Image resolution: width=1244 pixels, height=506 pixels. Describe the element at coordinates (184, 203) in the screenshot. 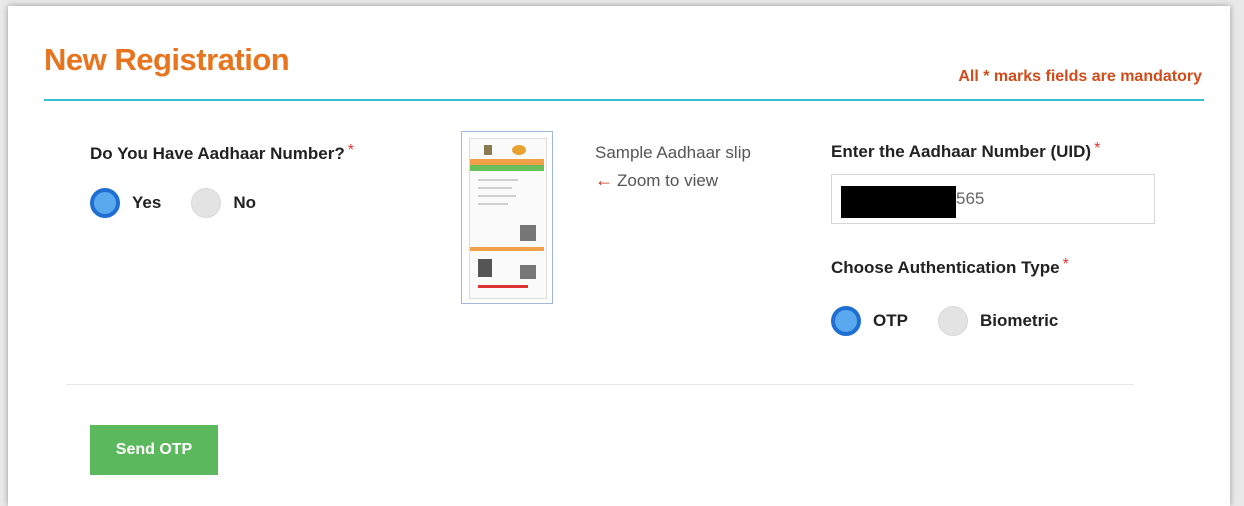

I see `aadhaar-radio-group: Yes No` at that location.